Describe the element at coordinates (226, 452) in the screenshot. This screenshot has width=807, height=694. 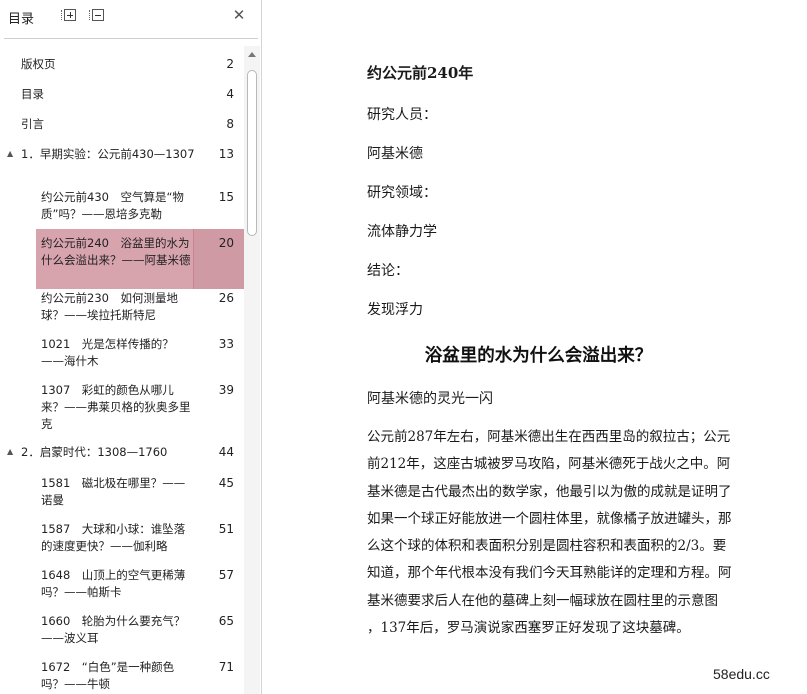
I see `toc-item-page: 44` at that location.